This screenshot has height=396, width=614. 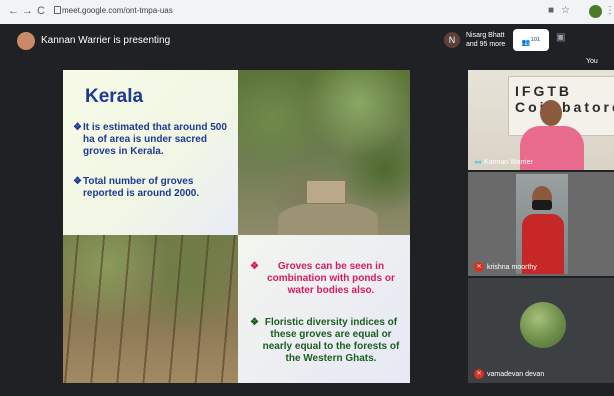 I want to click on camera-icon: ■, so click(x=551, y=10).